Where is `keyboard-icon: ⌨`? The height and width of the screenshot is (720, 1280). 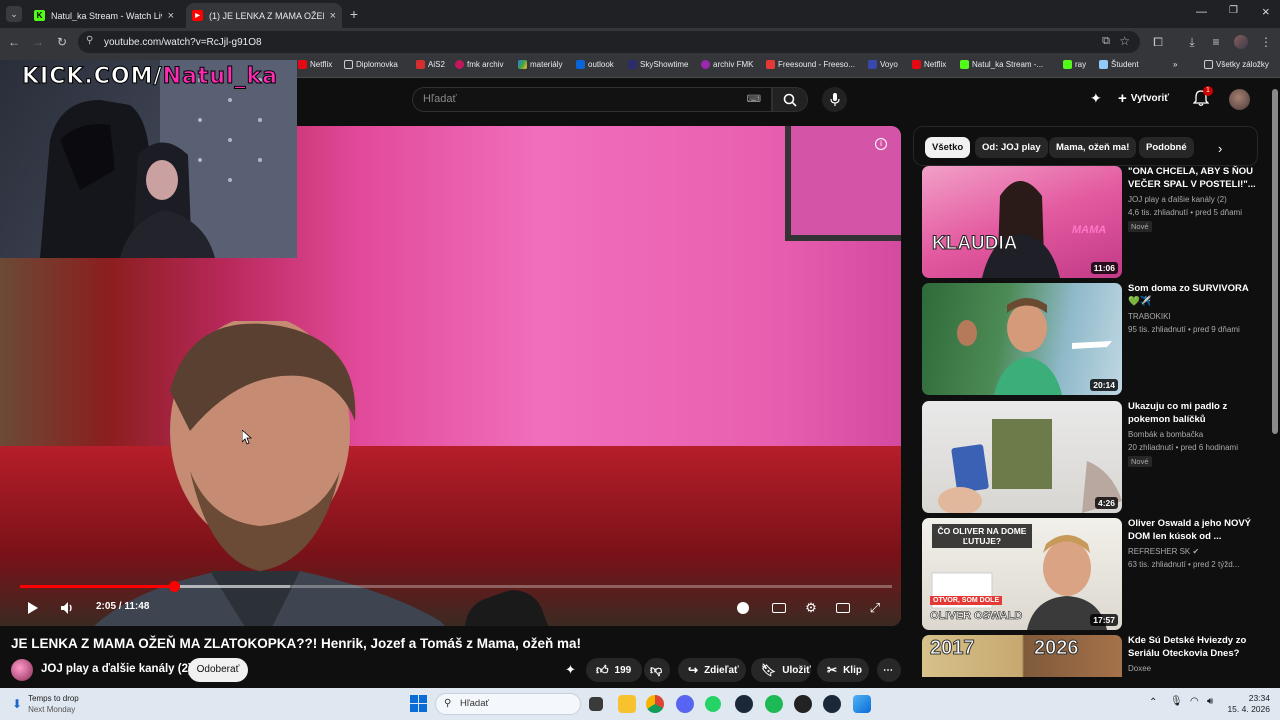
keyboard-icon: ⌨ is located at coordinates (754, 99).